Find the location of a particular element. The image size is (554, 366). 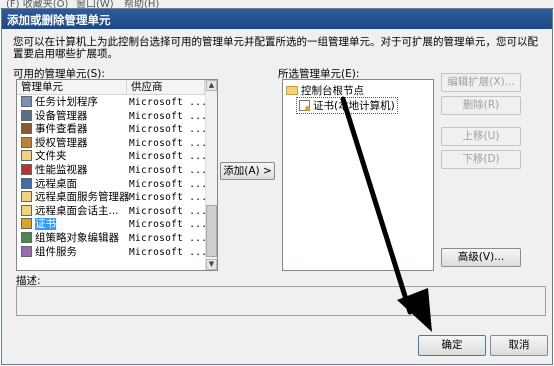

annotation-arrow-icon is located at coordinates (386, 214).